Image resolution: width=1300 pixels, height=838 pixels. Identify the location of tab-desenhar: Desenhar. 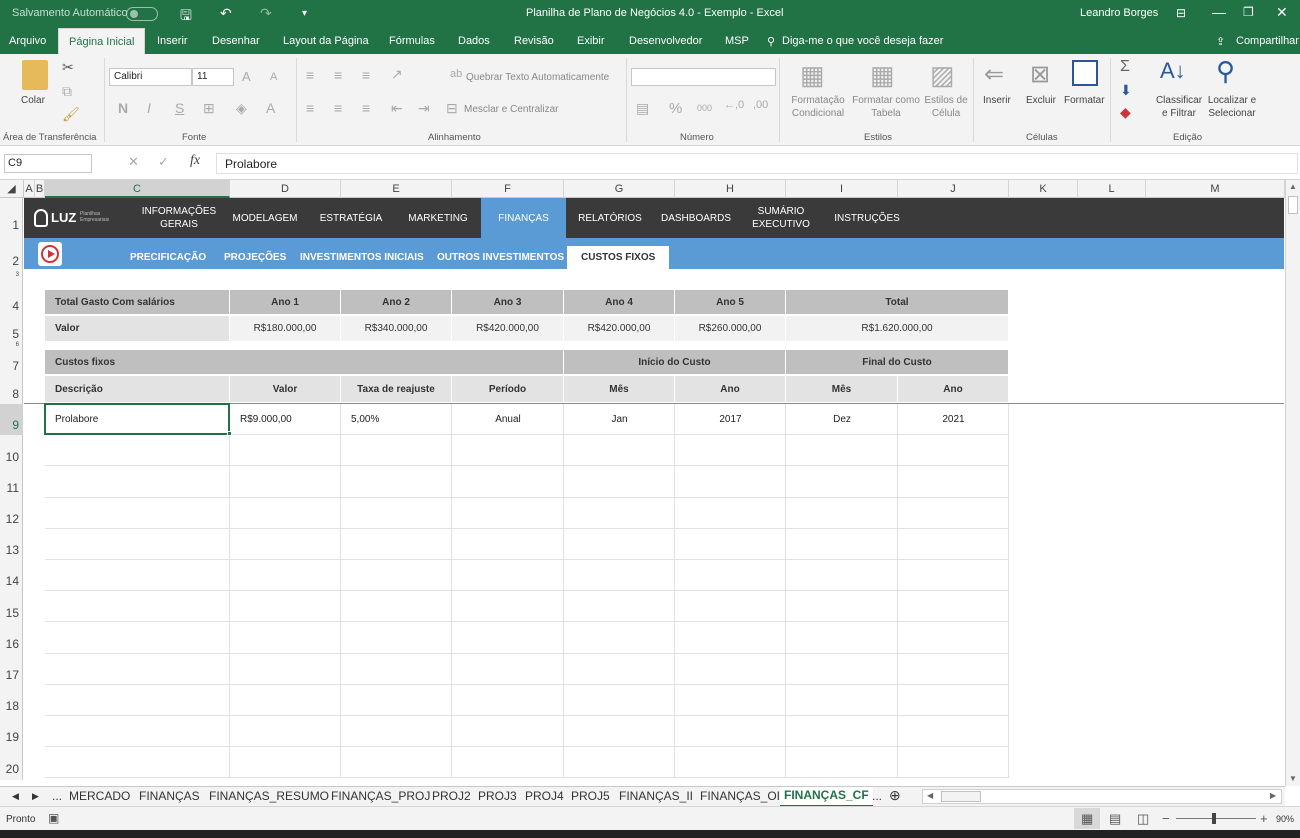
(236, 41).